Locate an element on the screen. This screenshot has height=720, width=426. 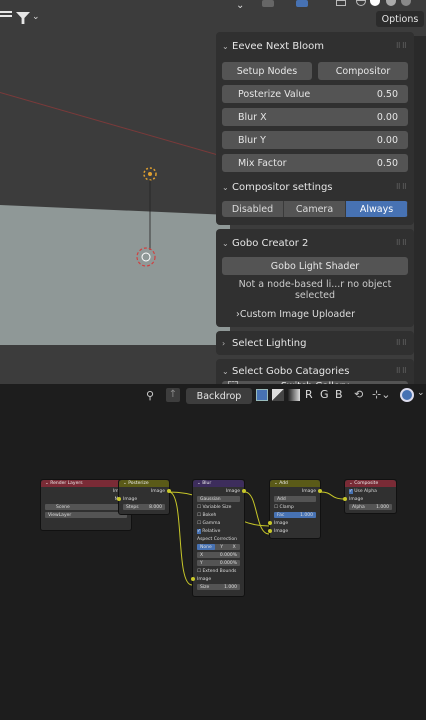
steps-field: Steps 8.000 is located at coordinates (144, 507).